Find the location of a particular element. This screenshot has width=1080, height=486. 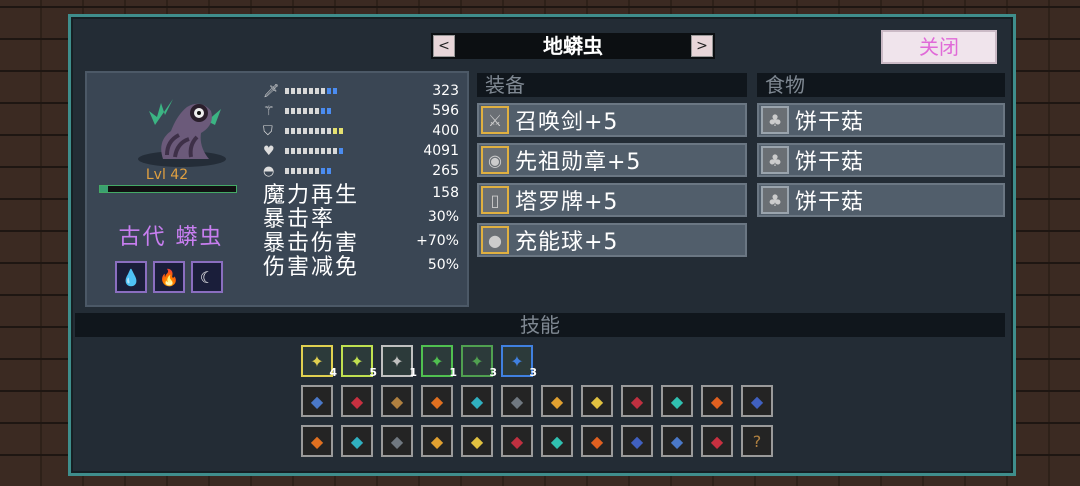

flame-shield-buff-icon: 🔥 is located at coordinates (169, 277).